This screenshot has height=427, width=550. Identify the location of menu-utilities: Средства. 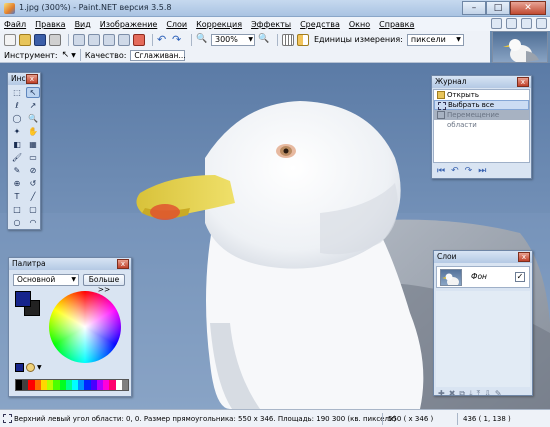
(320, 24).